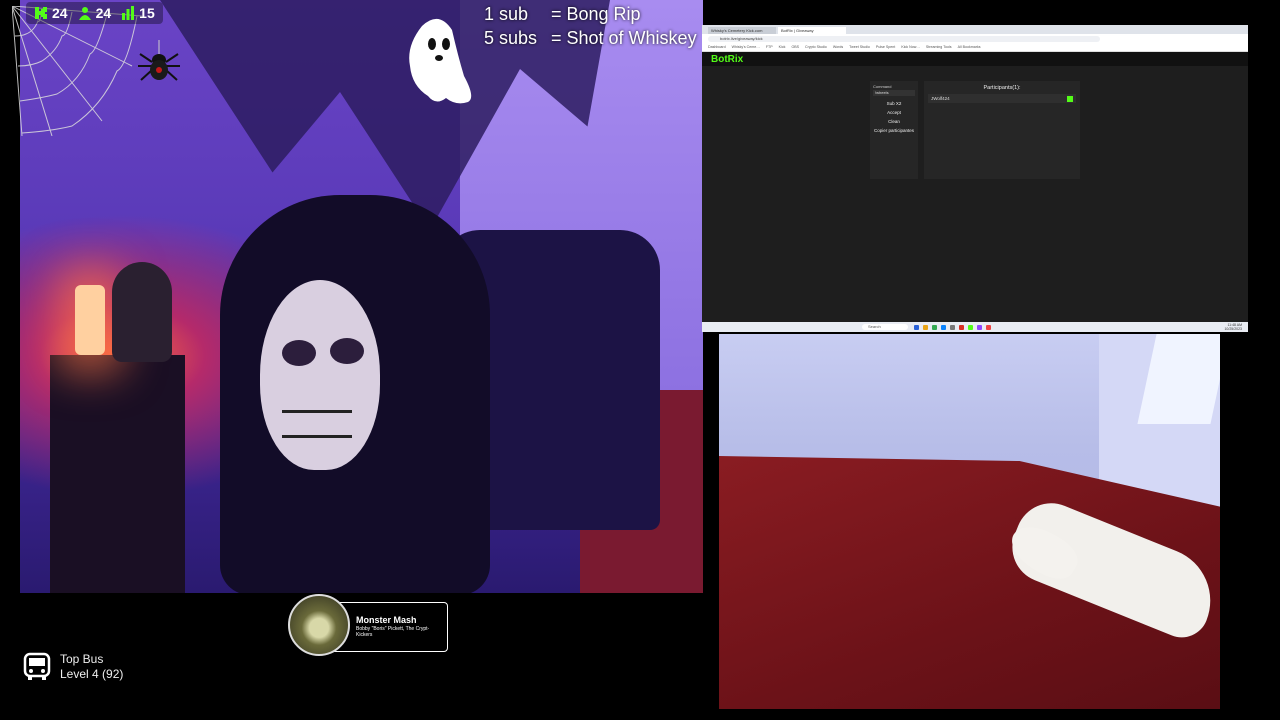 Image resolution: width=1280 pixels, height=720 pixels. What do you see at coordinates (147, 13) in the screenshot?
I see `viewers-count: 15` at bounding box center [147, 13].